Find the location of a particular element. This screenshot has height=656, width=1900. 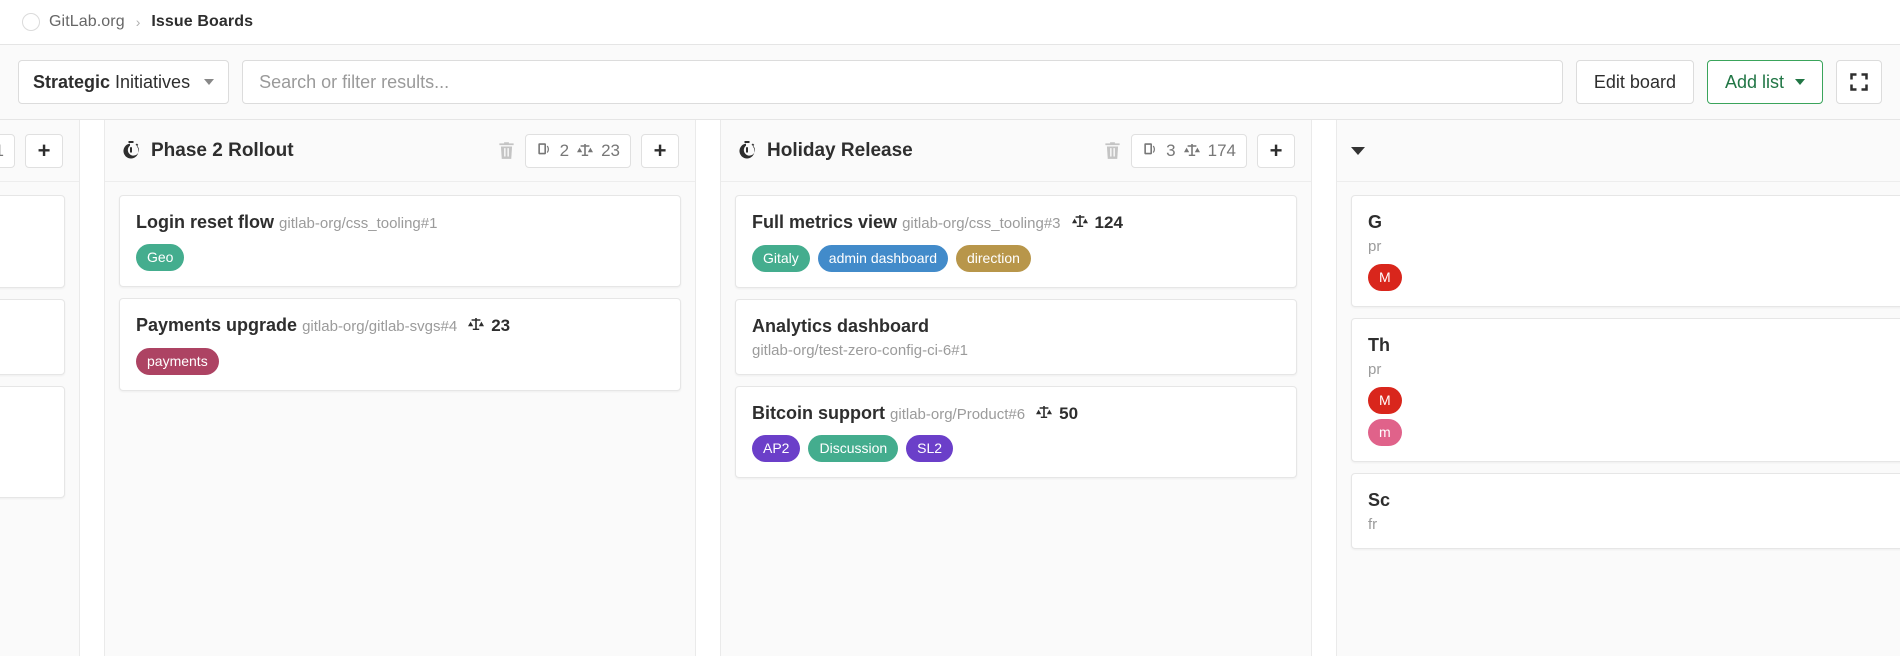

issue-label: admin dashboard is located at coordinates (882, 258).